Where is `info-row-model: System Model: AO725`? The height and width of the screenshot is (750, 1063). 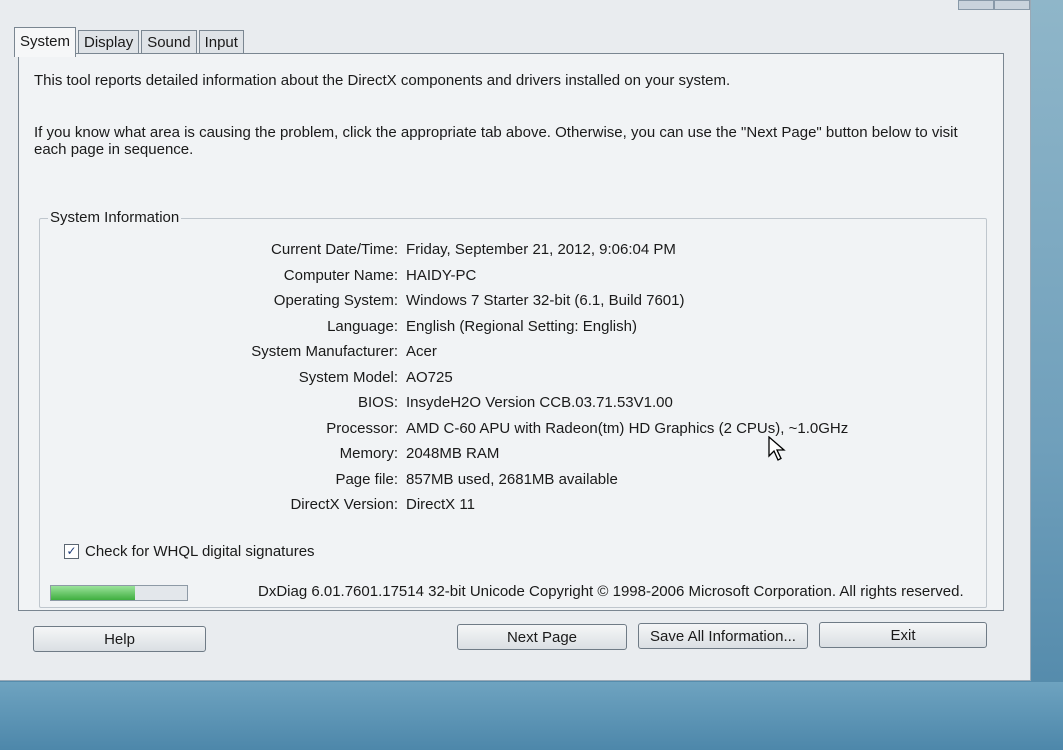
info-row-model: System Model: AO725 is located at coordinates (510, 382).